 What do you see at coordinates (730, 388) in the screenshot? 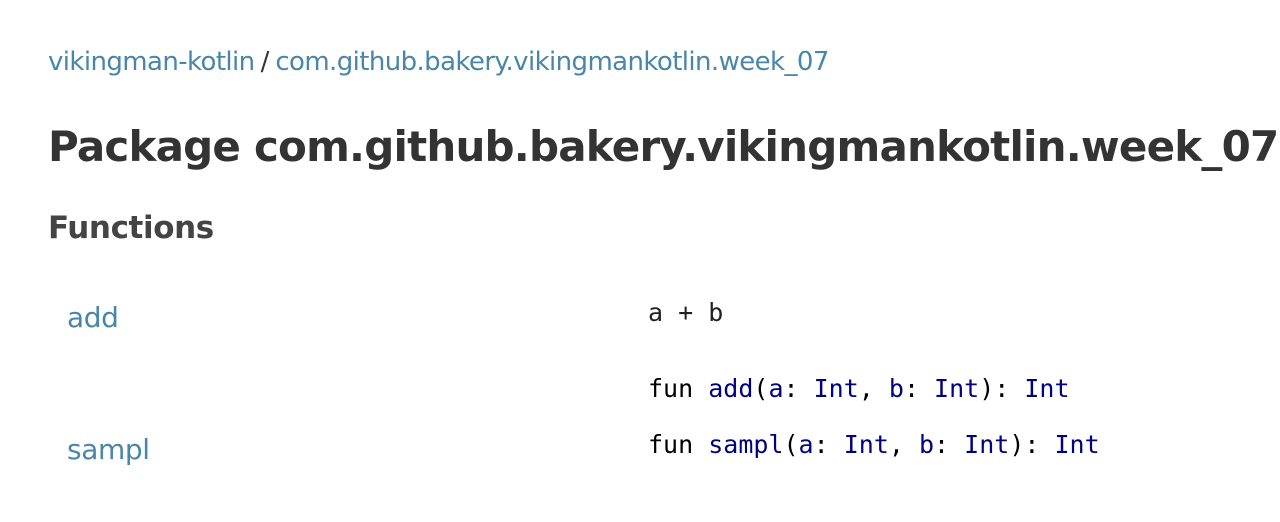
I see `signature-function-name-add: add` at bounding box center [730, 388].